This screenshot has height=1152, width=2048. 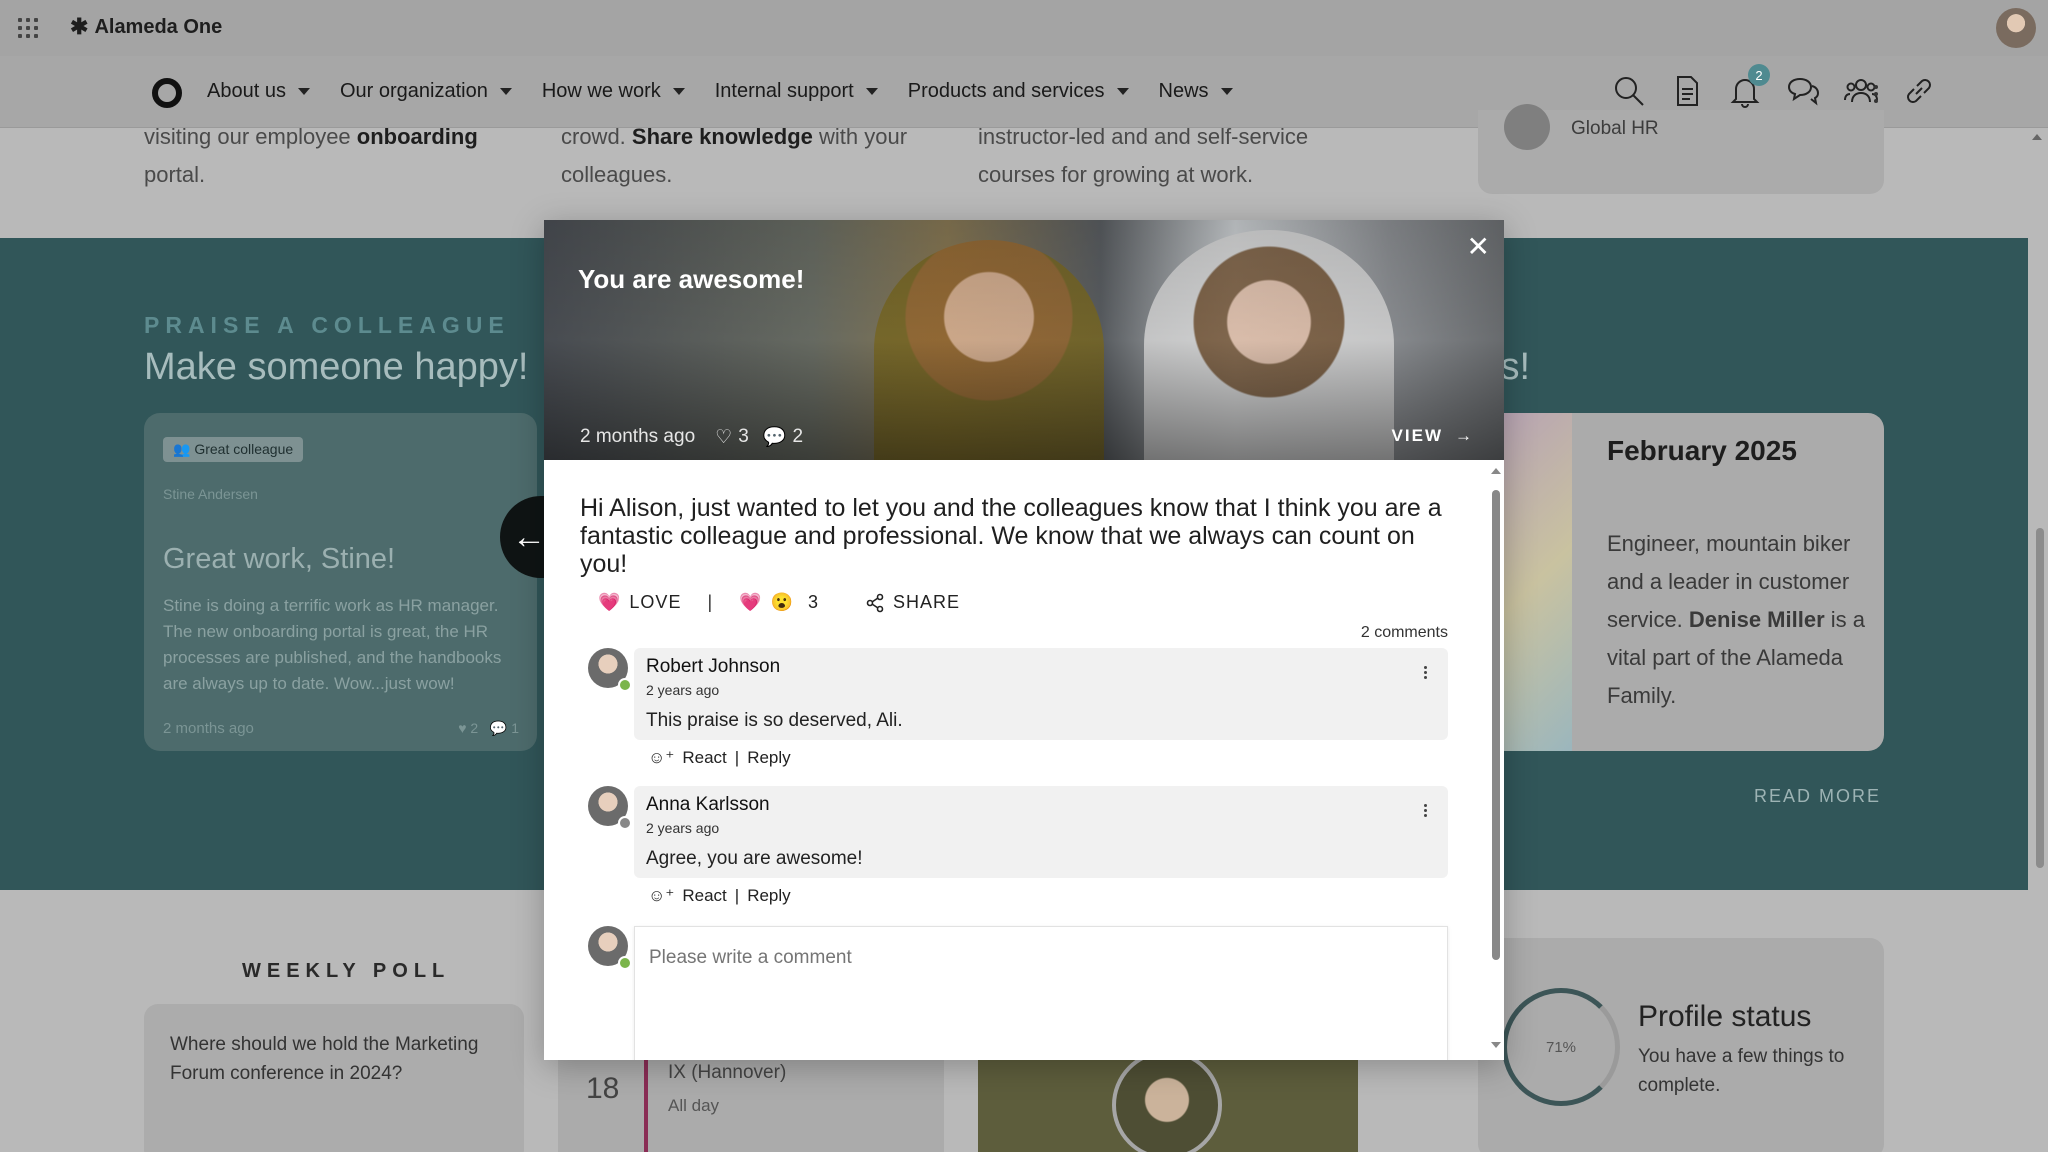 I want to click on nav-item-label: How we work, so click(x=601, y=91).